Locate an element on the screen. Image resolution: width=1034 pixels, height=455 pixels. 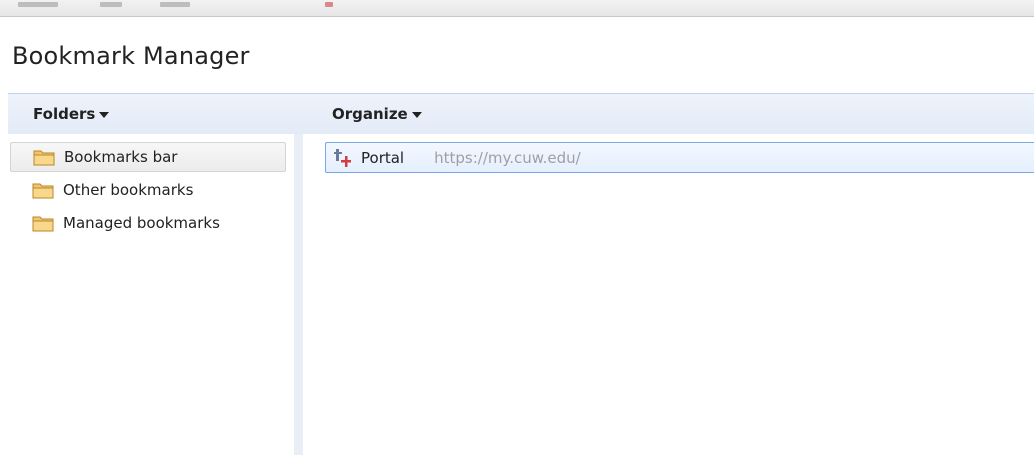
folder-item-bookmarks-bar: Bookmarks bar is located at coordinates (148, 157).